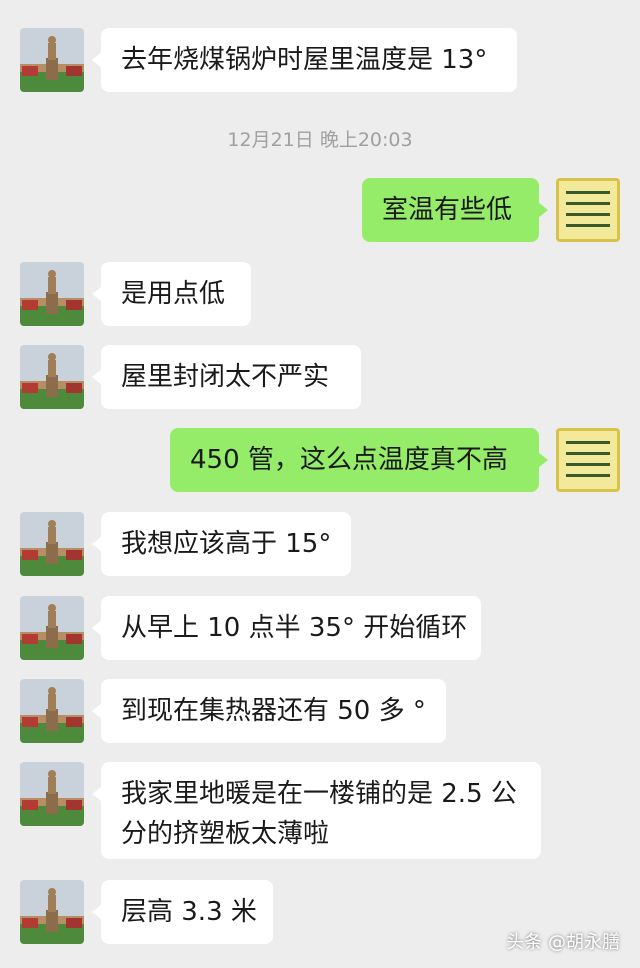  Describe the element at coordinates (221, 544) in the screenshot. I see `message-bubble: 我想应该高于 15°` at that location.